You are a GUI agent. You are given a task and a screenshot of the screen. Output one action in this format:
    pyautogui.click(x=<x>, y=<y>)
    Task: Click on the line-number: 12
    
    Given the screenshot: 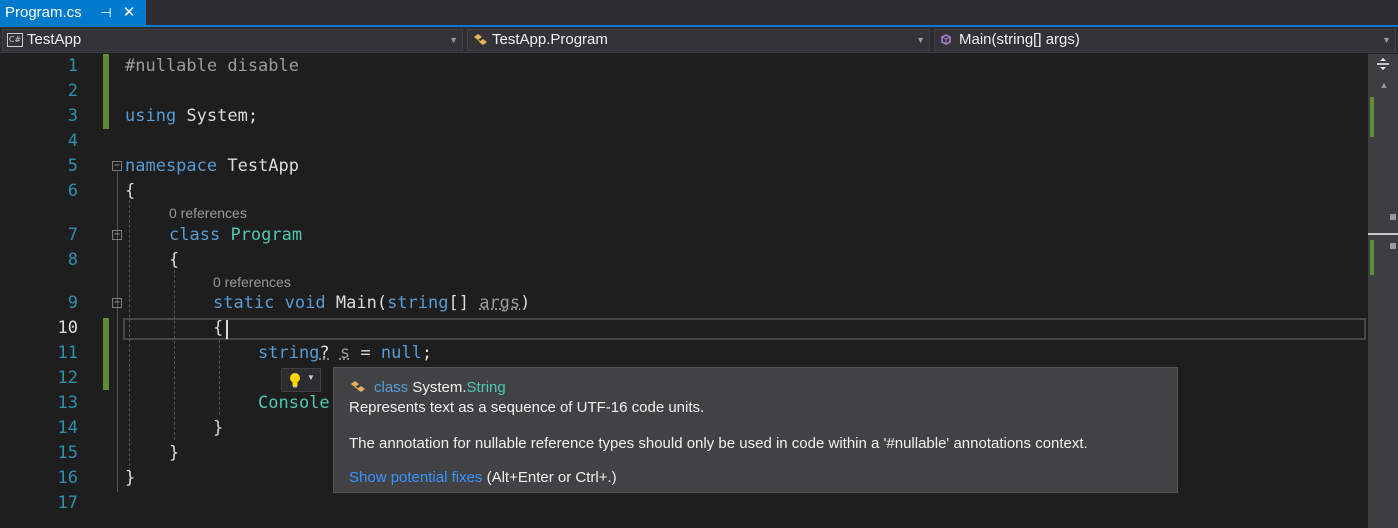 What is the action you would take?
    pyautogui.click(x=67, y=378)
    